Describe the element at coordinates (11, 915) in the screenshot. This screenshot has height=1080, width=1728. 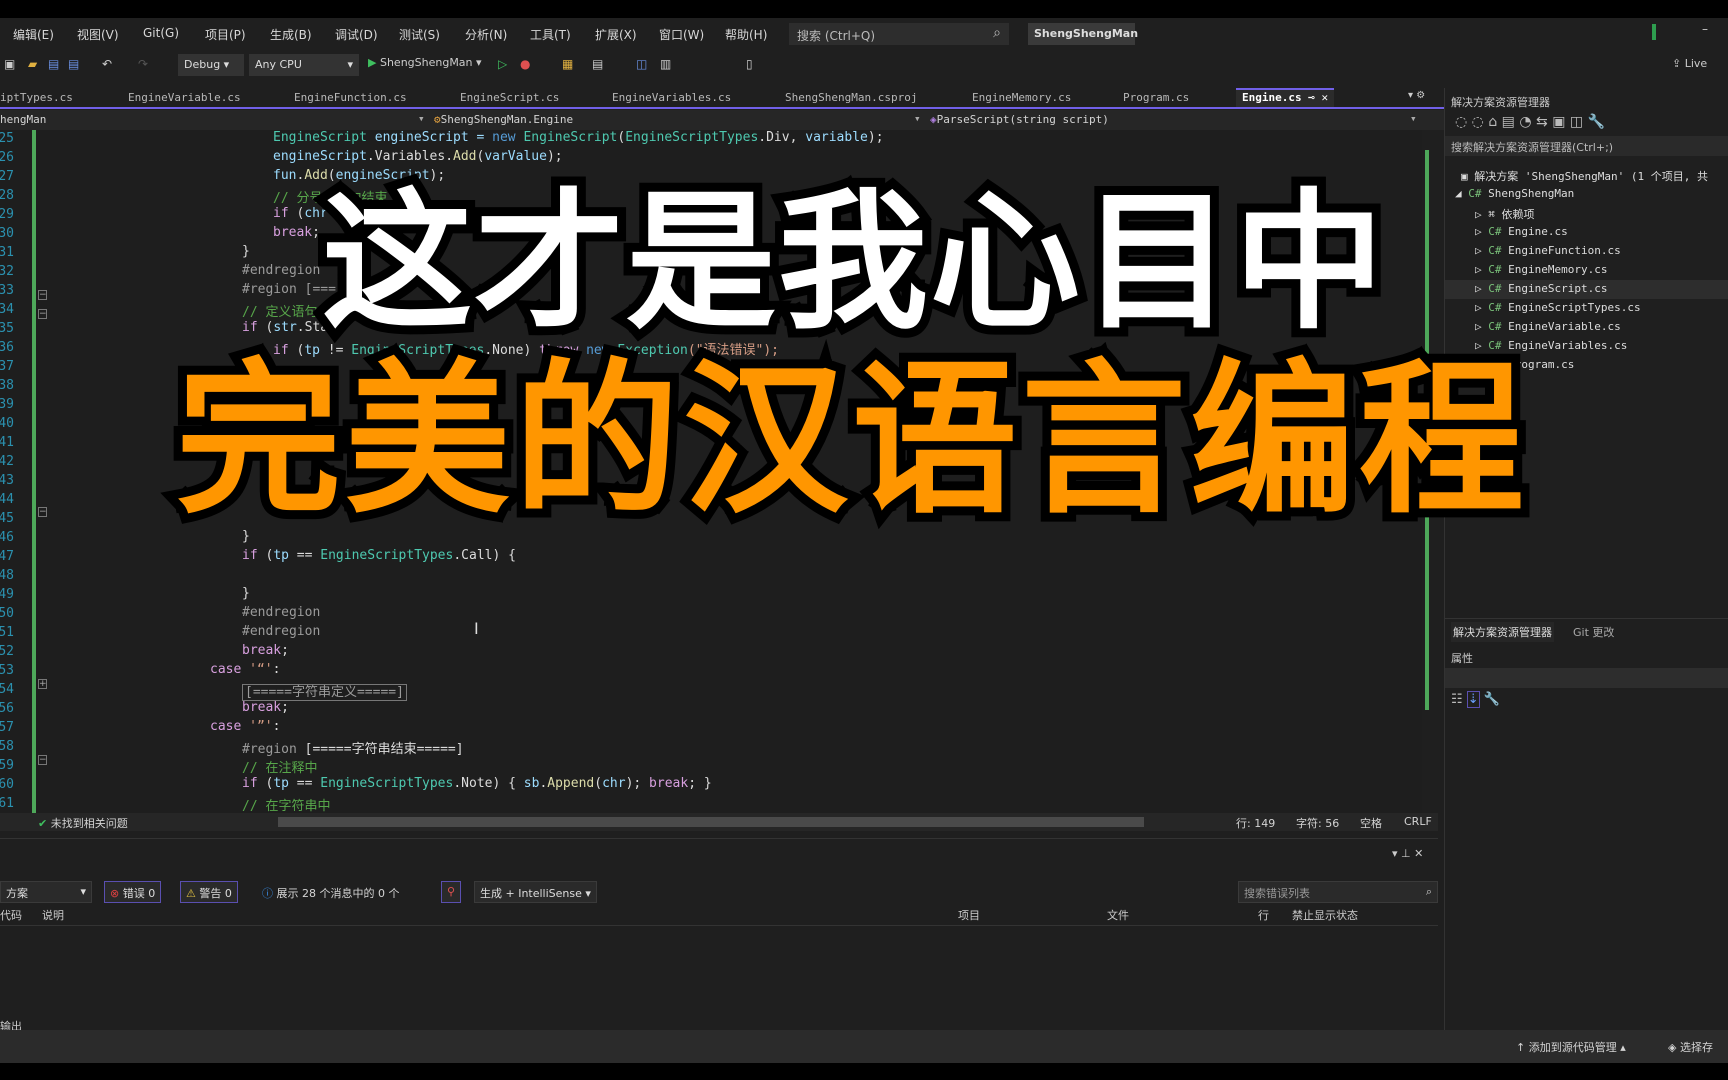
I see `column-code: 代码` at that location.